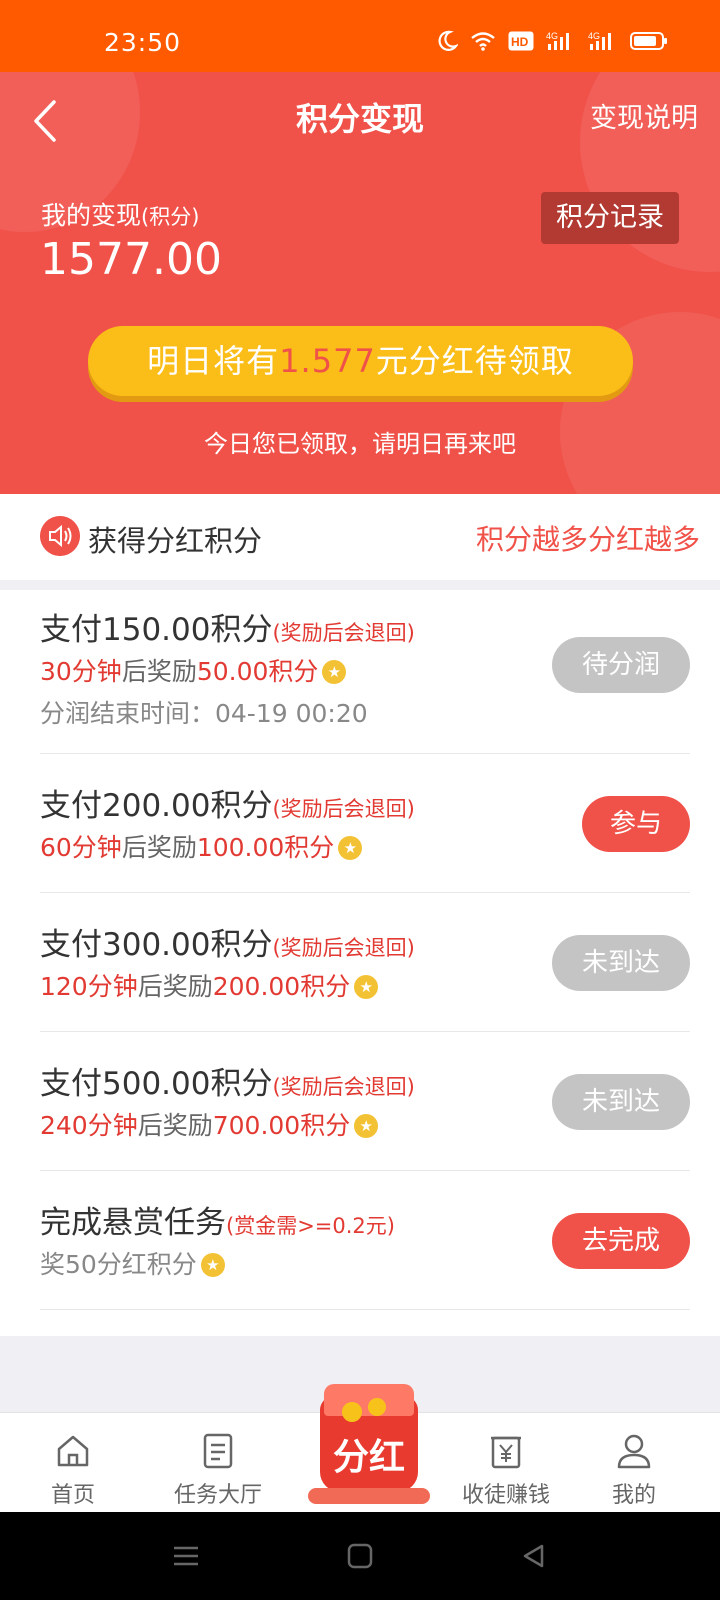 This screenshot has height=1600, width=720. Describe the element at coordinates (156, 1084) in the screenshot. I see `task-title-text: 支付500.00积分` at that location.